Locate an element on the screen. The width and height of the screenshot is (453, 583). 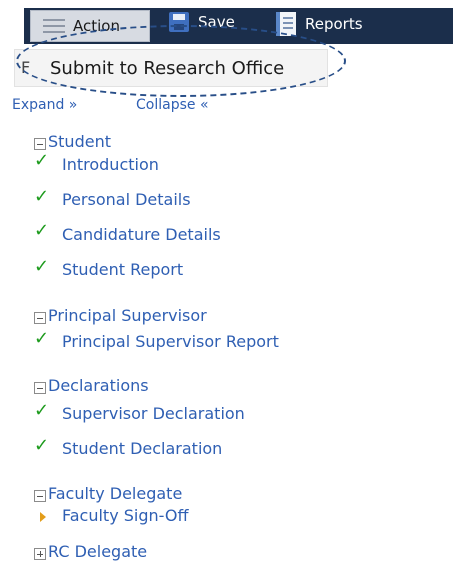
faculty-delegate-collapse-toggle is located at coordinates (40, 496).